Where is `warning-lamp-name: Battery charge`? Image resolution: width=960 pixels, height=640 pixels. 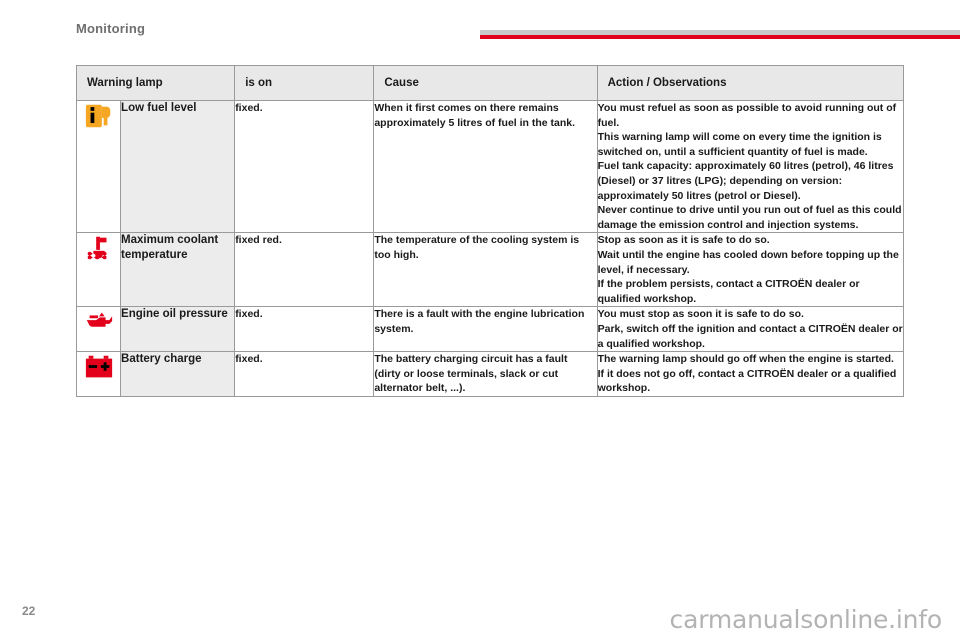 warning-lamp-name: Battery charge is located at coordinates (178, 374).